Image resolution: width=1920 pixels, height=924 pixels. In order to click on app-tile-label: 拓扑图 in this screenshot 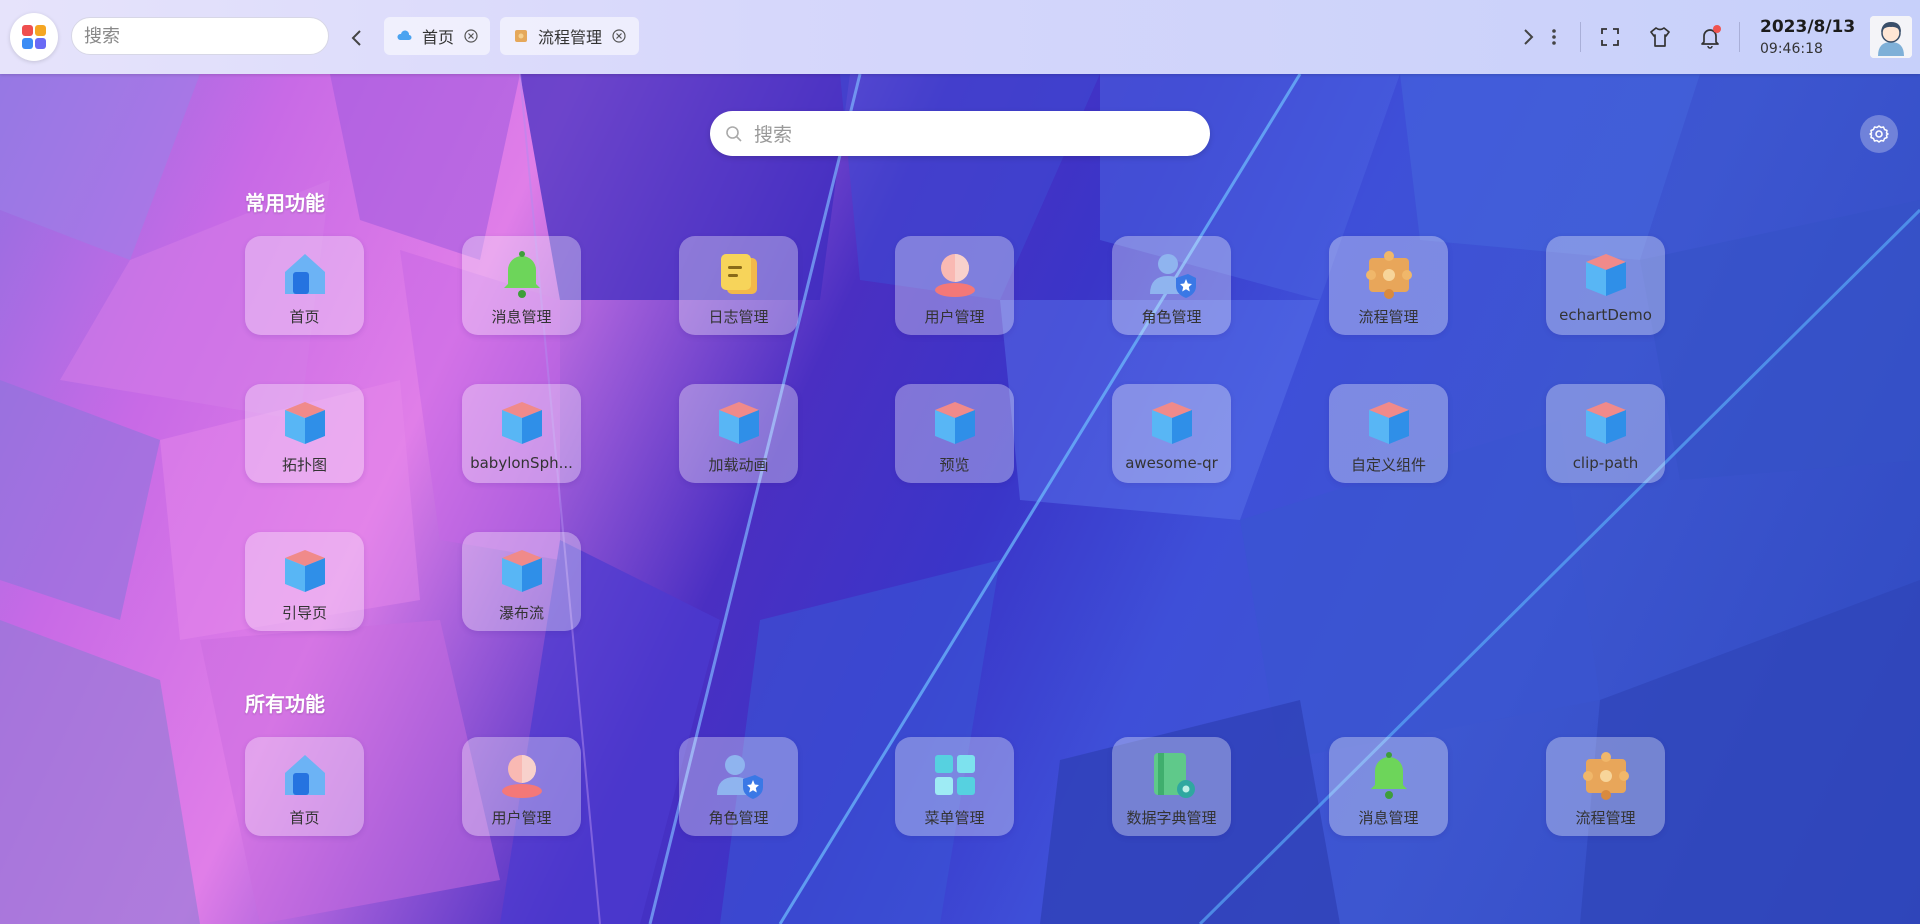, I will do `click(304, 465)`.